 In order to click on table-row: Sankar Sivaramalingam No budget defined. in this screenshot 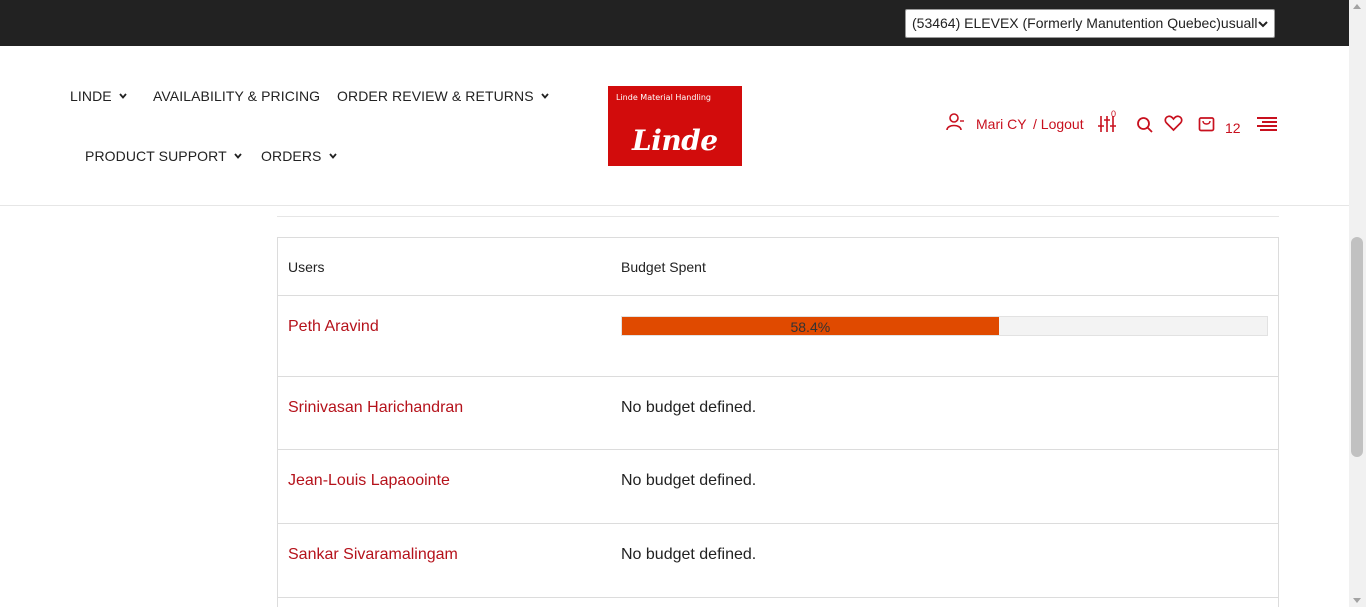, I will do `click(778, 561)`.